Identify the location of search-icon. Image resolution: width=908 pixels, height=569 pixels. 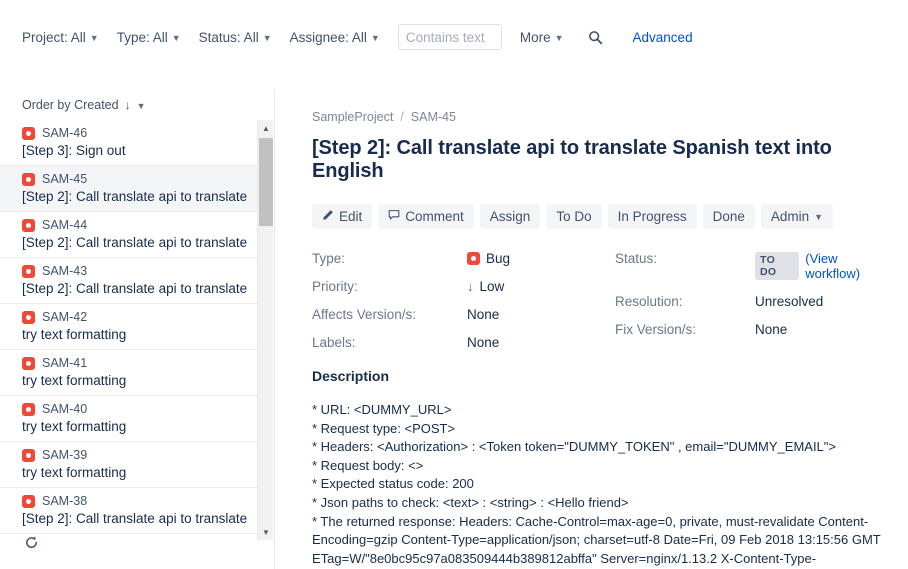
(595, 37).